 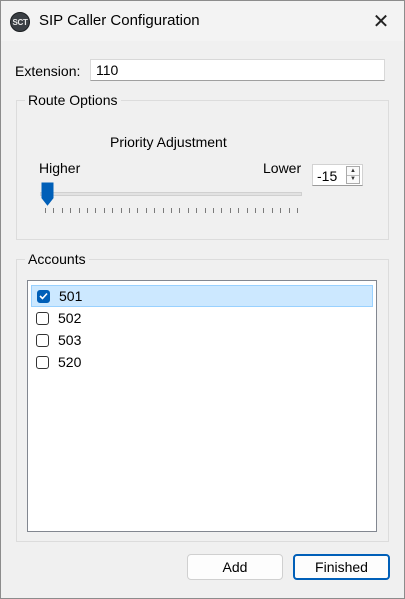 I want to click on priority-slider-thumb, so click(x=47, y=194).